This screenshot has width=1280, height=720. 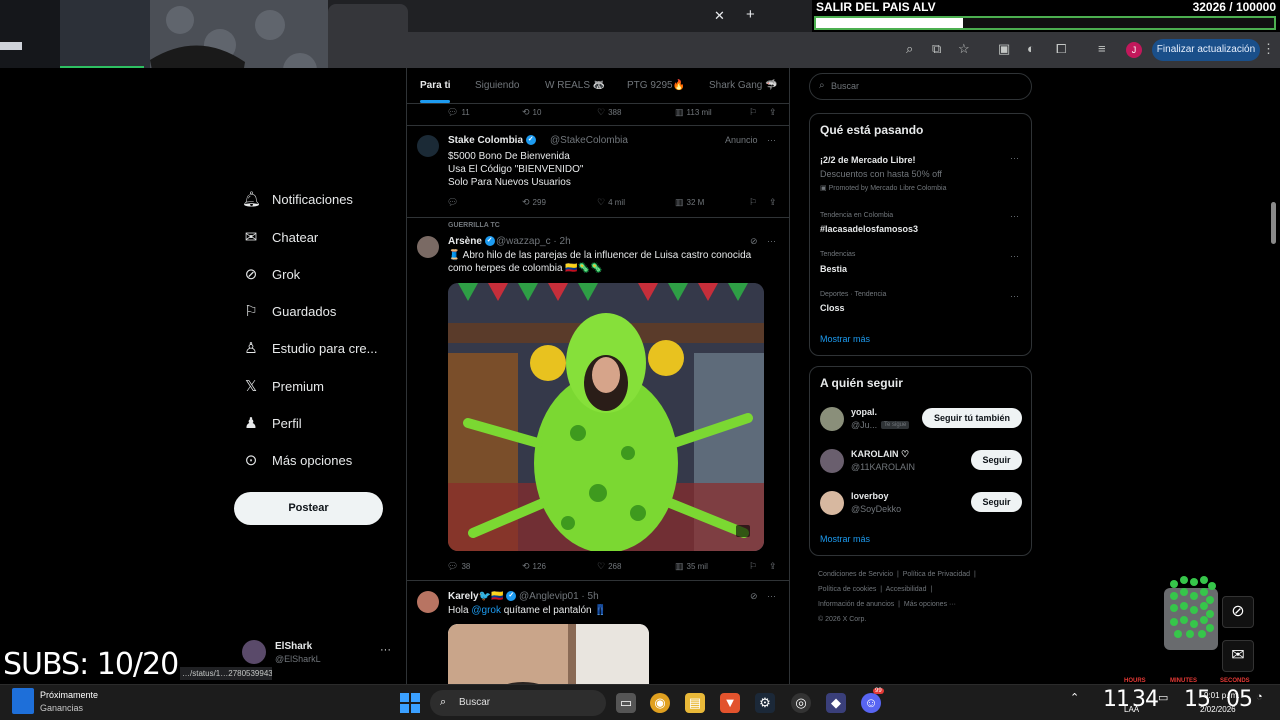 I want to click on repost-button: ⟲ 299, so click(x=534, y=202).